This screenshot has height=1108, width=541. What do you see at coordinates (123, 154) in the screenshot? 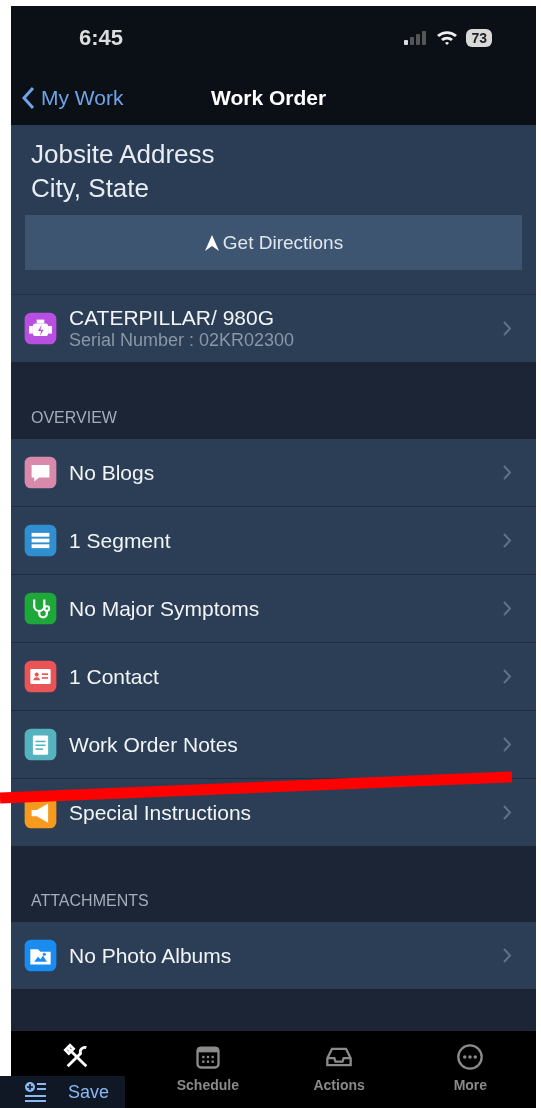
I see `address-line: Jobsite Address` at bounding box center [123, 154].